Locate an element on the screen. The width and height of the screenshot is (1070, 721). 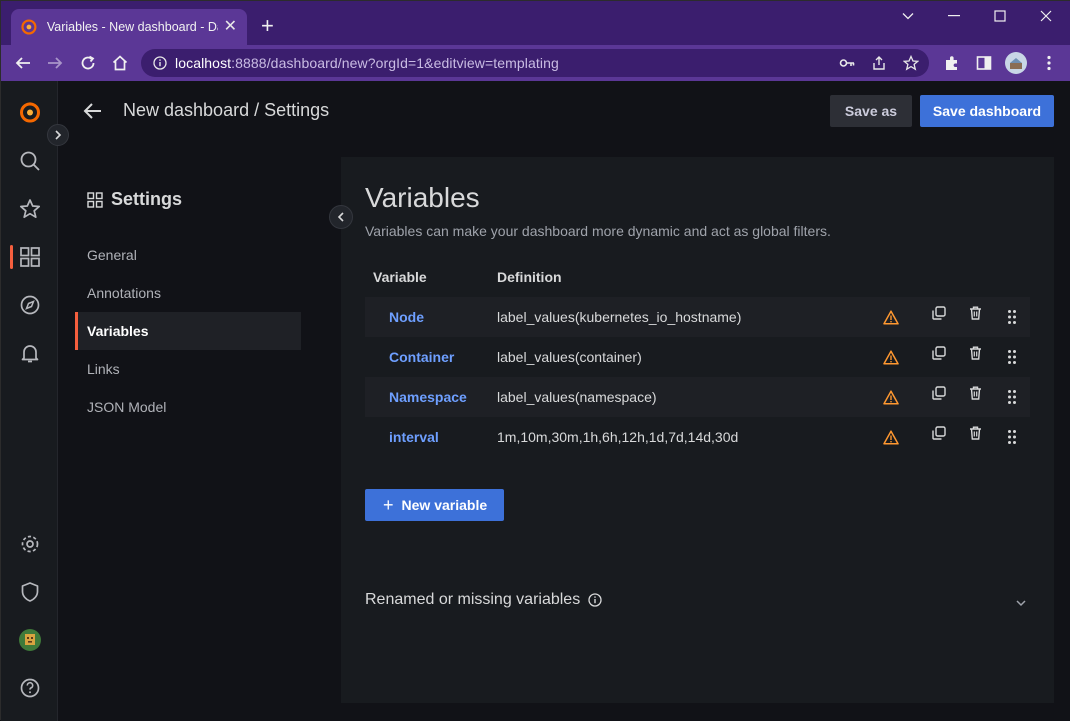
nav-item-general: General is located at coordinates (188, 255).